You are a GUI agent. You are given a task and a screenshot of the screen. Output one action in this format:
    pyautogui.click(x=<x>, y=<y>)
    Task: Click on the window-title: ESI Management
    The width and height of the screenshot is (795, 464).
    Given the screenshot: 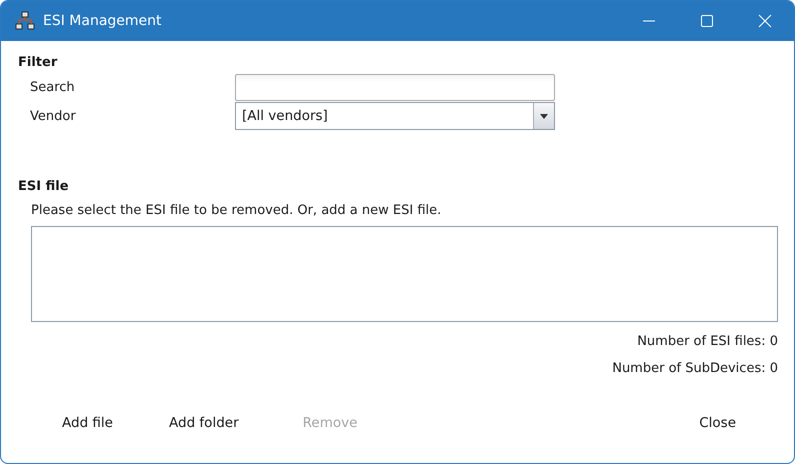 What is the action you would take?
    pyautogui.click(x=103, y=21)
    